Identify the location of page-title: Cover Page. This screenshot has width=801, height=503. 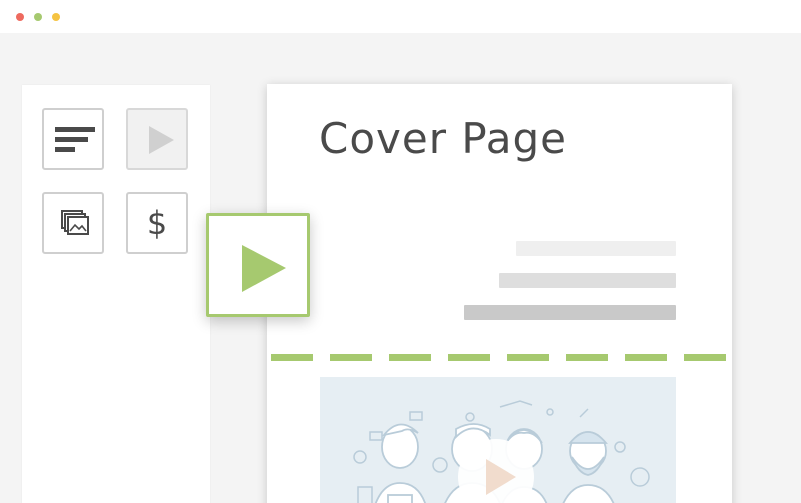
(443, 138).